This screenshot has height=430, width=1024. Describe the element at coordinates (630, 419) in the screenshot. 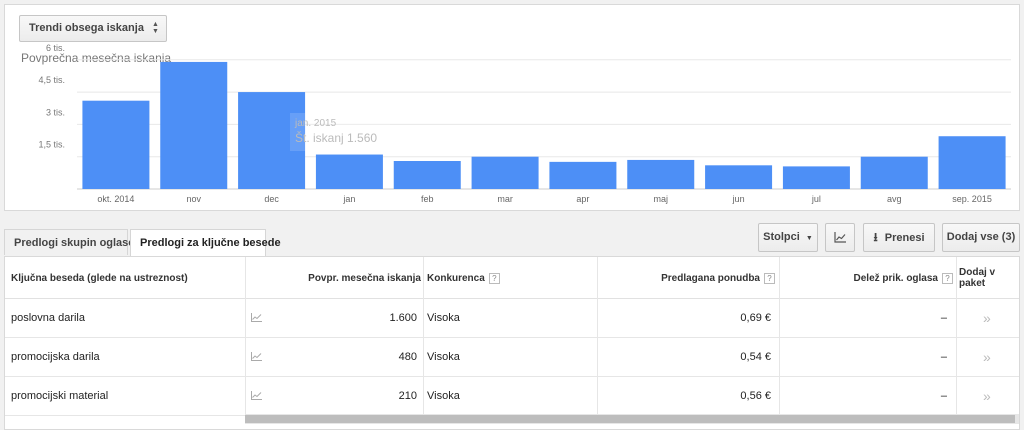

I see `scrollbar-thumb` at that location.